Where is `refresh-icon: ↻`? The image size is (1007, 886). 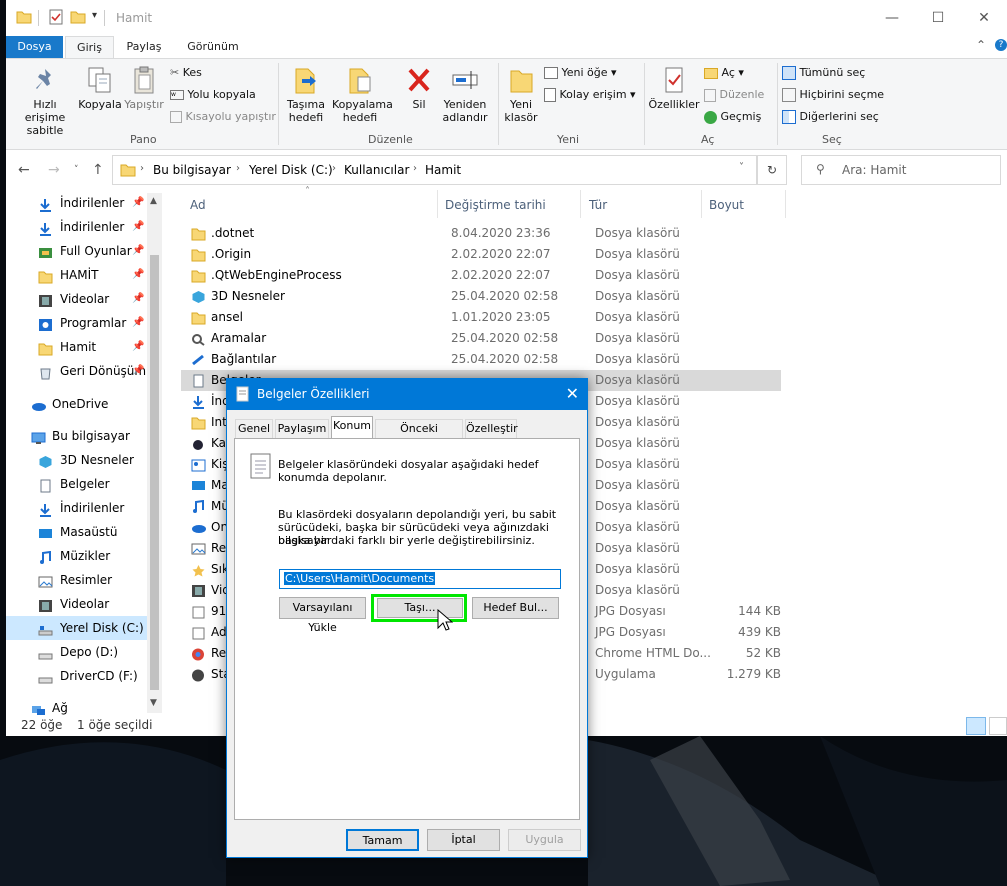
refresh-icon: ↻ is located at coordinates (772, 170).